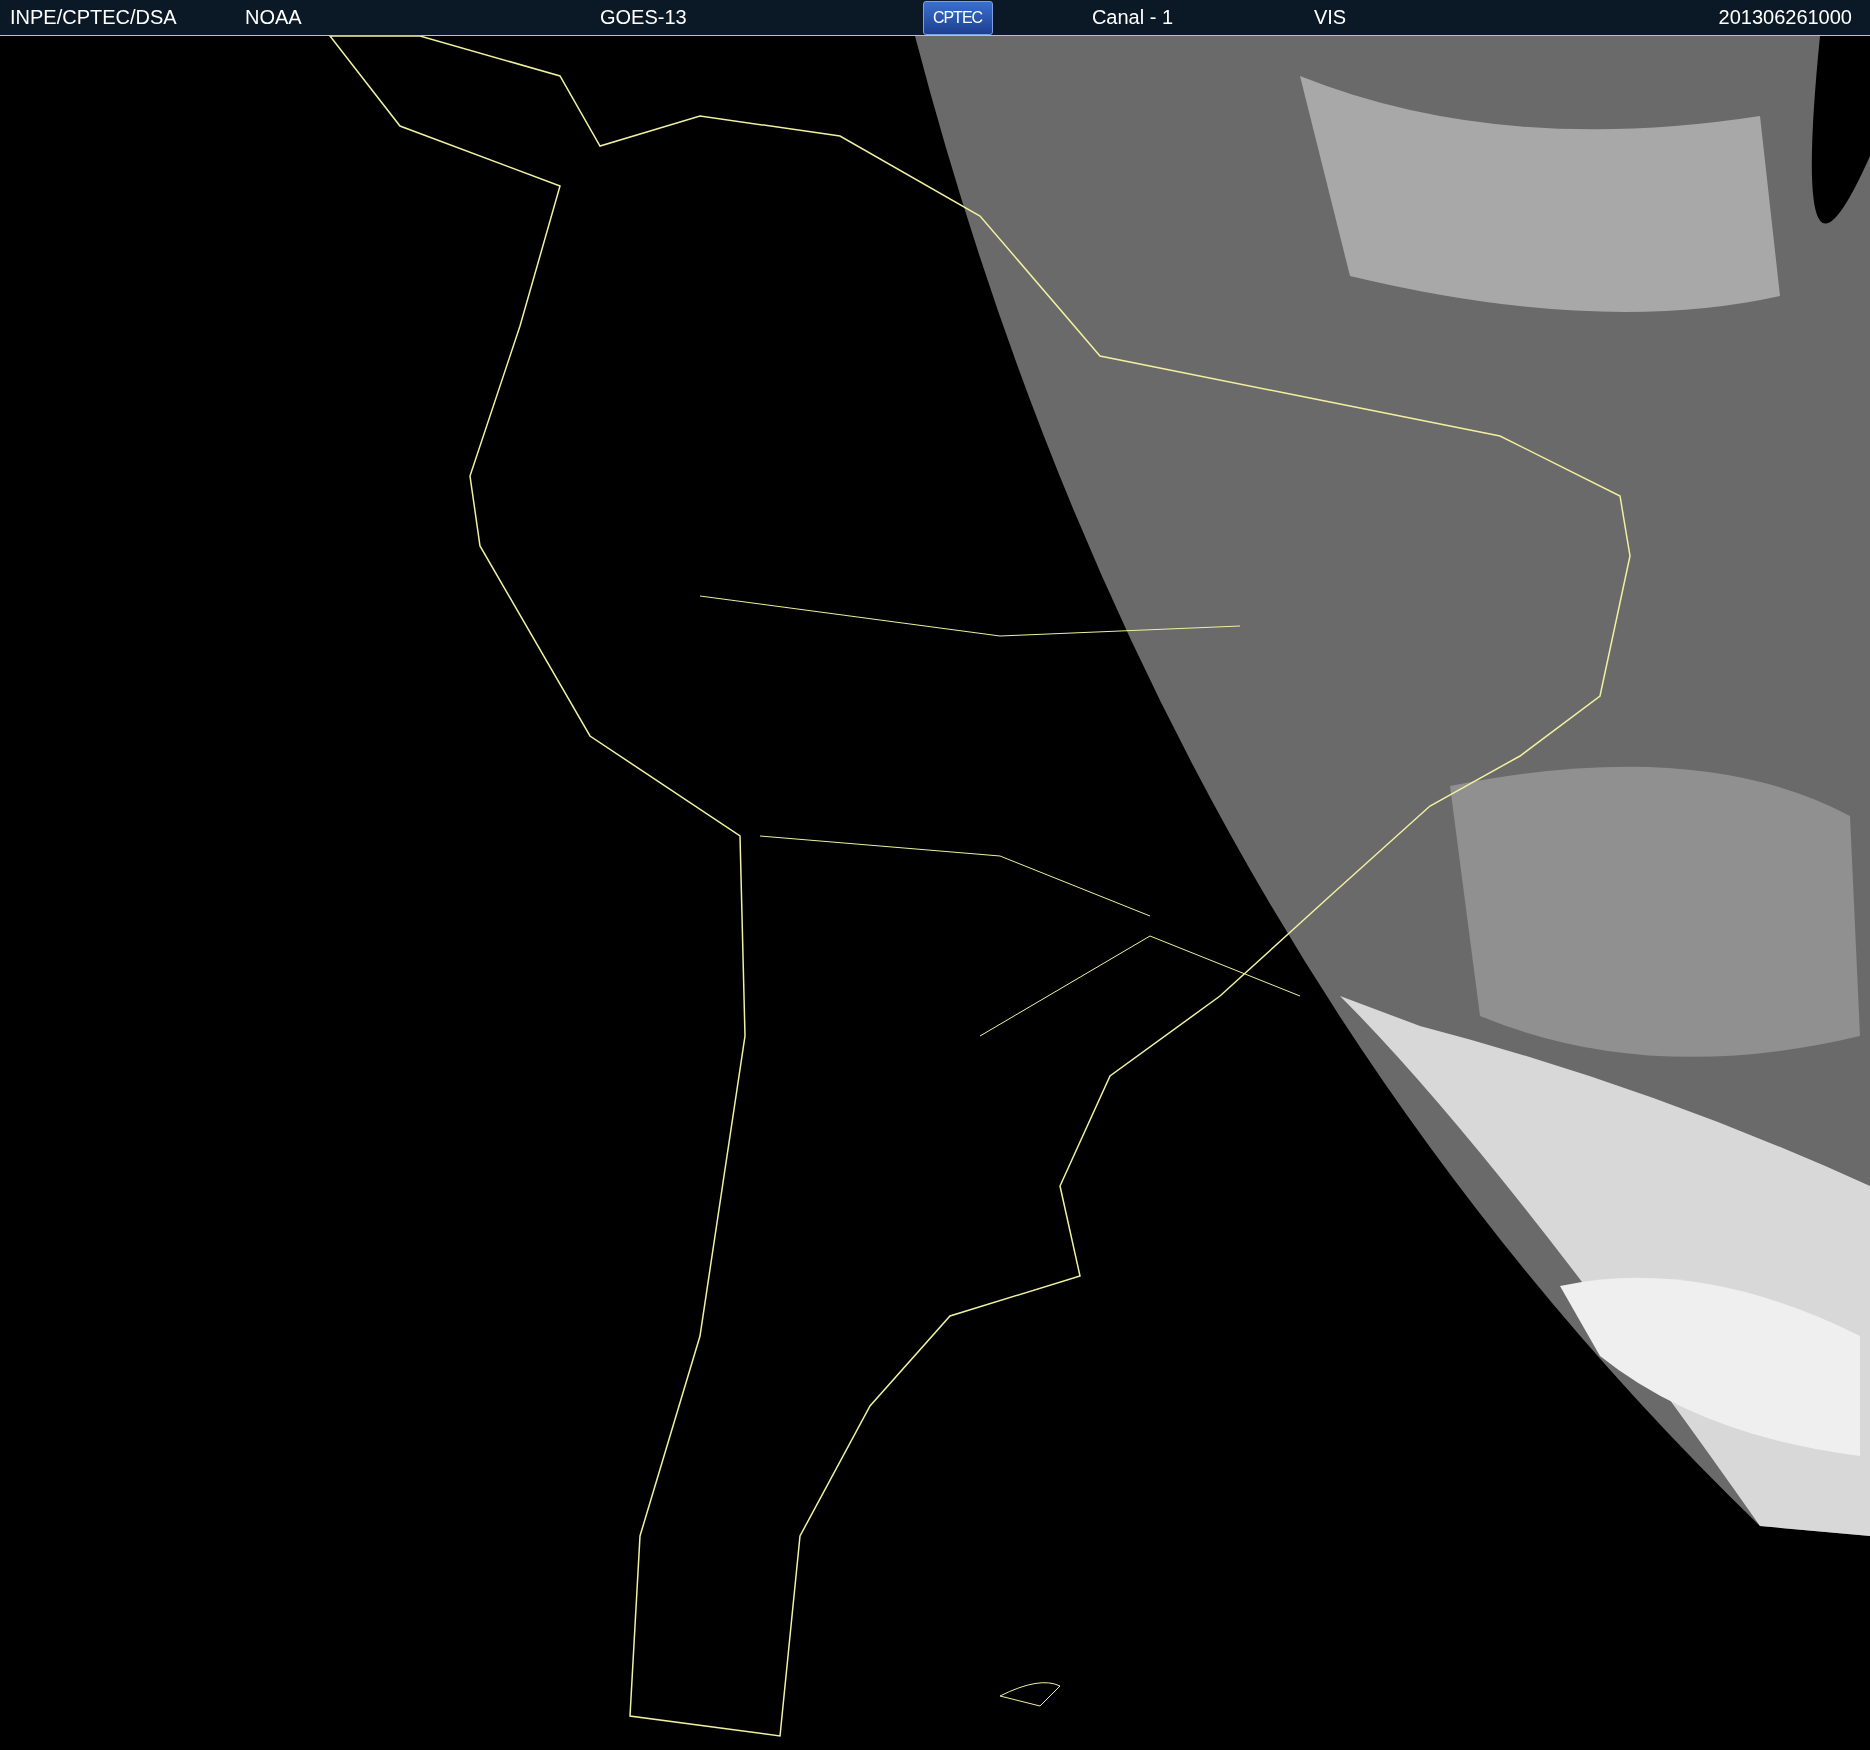 This screenshot has width=1870, height=1750. Describe the element at coordinates (1132, 17) in the screenshot. I see `header-label: Canal - 1` at that location.